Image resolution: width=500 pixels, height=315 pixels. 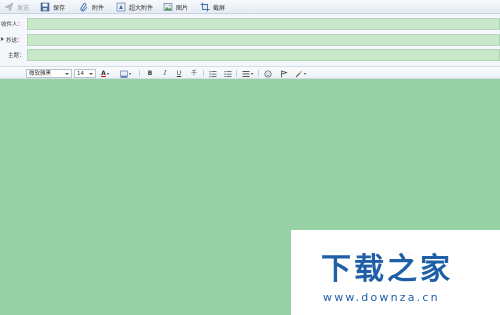 What do you see at coordinates (205, 7) in the screenshot?
I see `screenshot-icon` at bounding box center [205, 7].